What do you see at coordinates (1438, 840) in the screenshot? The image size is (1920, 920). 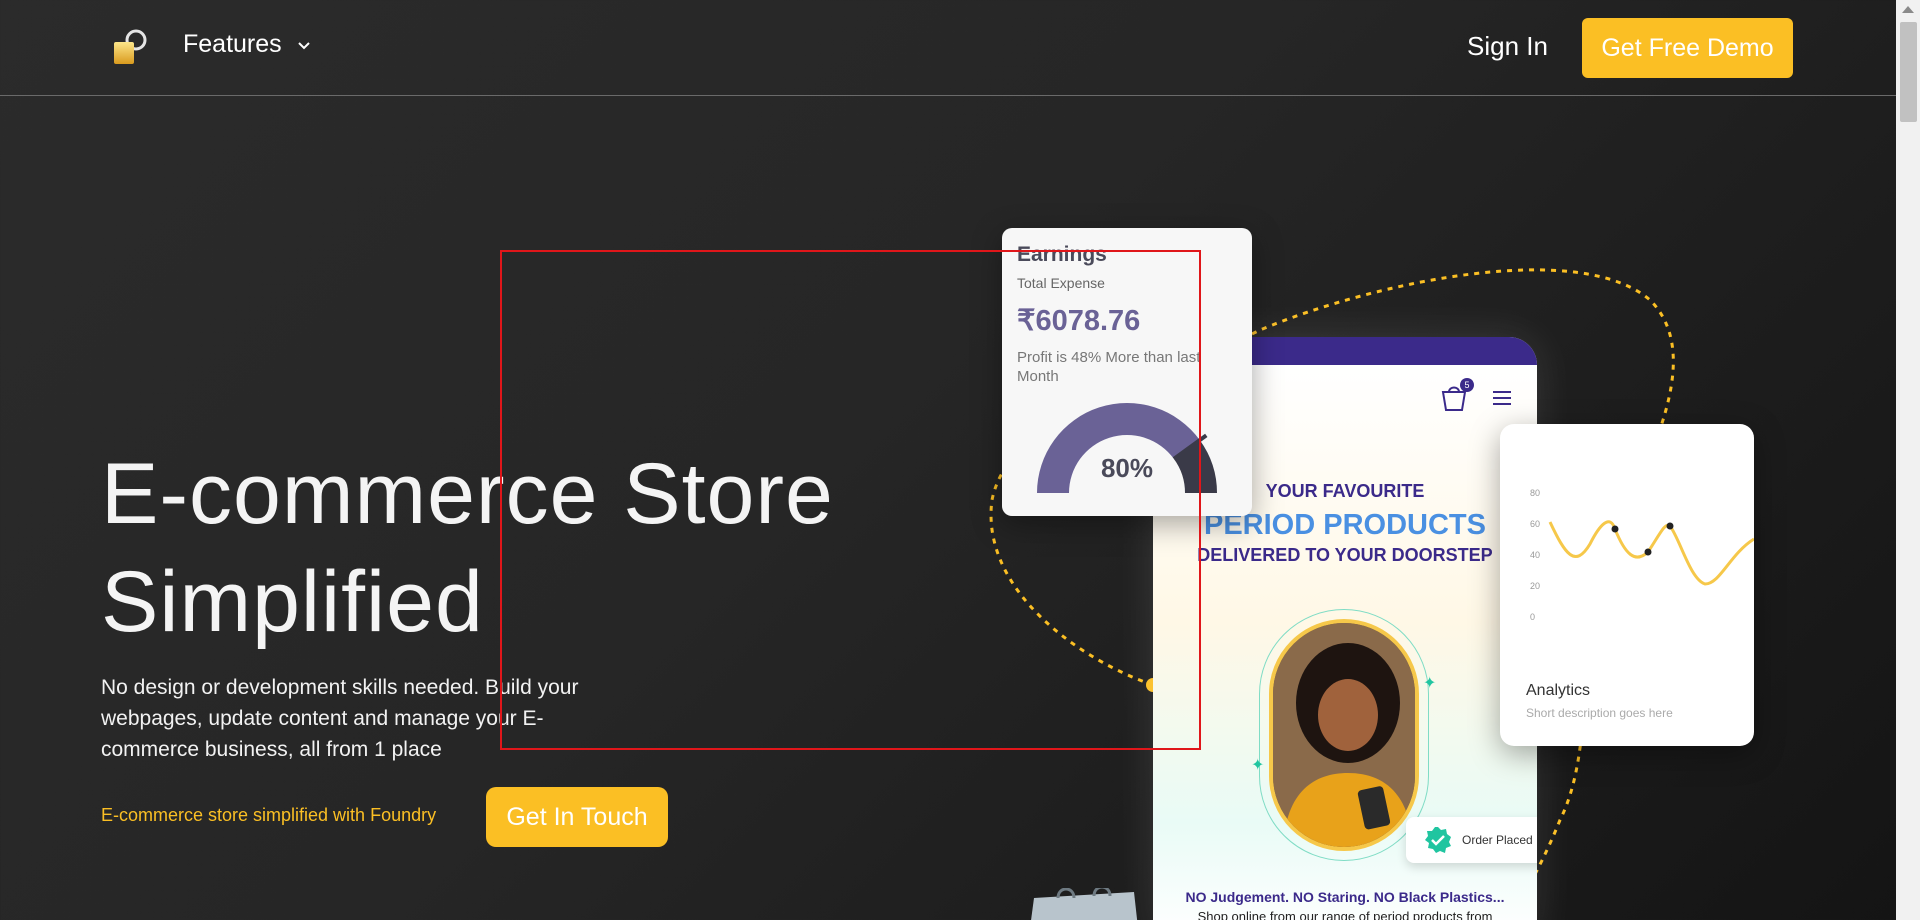 I see `check-badge-icon` at bounding box center [1438, 840].